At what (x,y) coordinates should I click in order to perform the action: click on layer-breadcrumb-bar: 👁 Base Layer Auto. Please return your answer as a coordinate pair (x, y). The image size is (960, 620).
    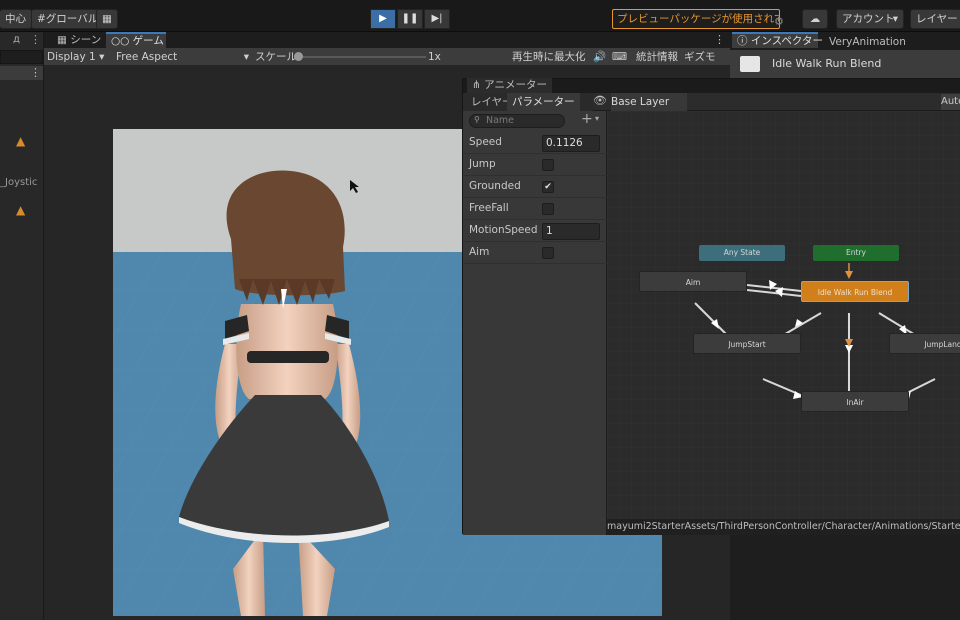
    Looking at the image, I should click on (776, 102).